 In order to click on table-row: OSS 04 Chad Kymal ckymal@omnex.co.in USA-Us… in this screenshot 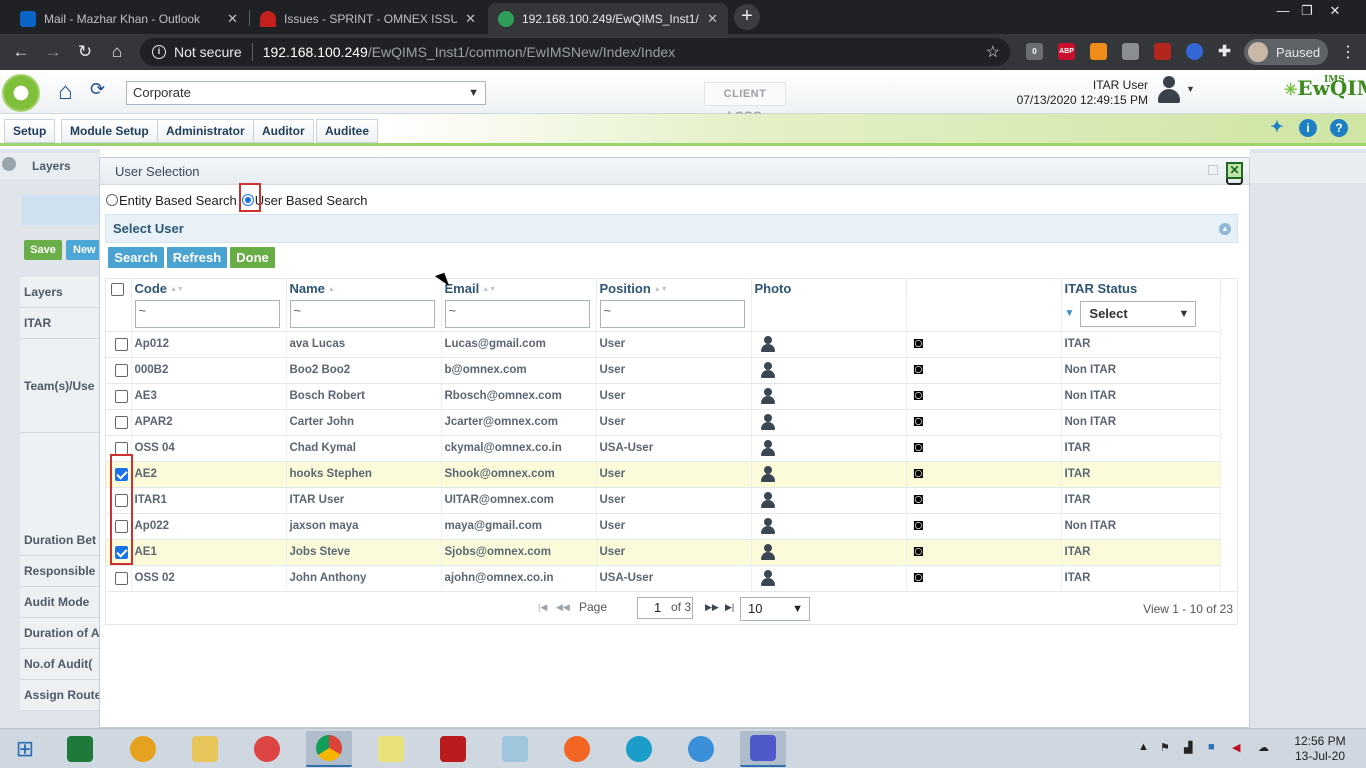, I will do `click(663, 448)`.